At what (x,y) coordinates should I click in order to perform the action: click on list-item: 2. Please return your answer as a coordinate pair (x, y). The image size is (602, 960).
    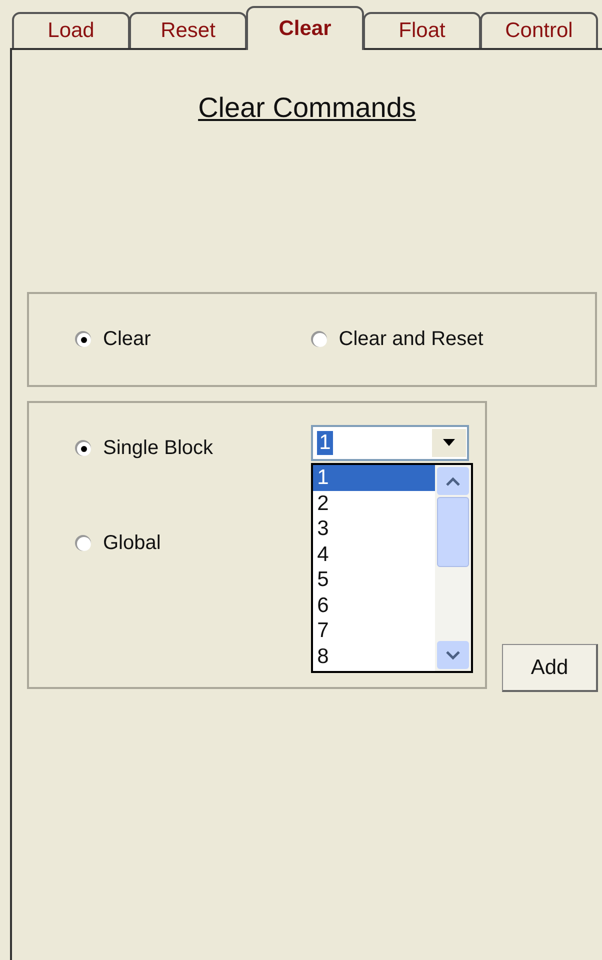
    Looking at the image, I should click on (374, 503).